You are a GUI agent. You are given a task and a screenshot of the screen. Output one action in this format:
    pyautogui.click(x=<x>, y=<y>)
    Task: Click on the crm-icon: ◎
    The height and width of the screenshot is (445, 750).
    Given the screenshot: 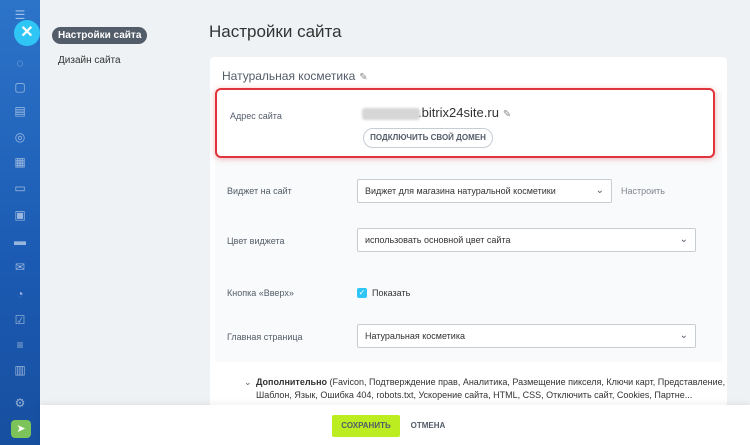 What is the action you would take?
    pyautogui.click(x=20, y=137)
    